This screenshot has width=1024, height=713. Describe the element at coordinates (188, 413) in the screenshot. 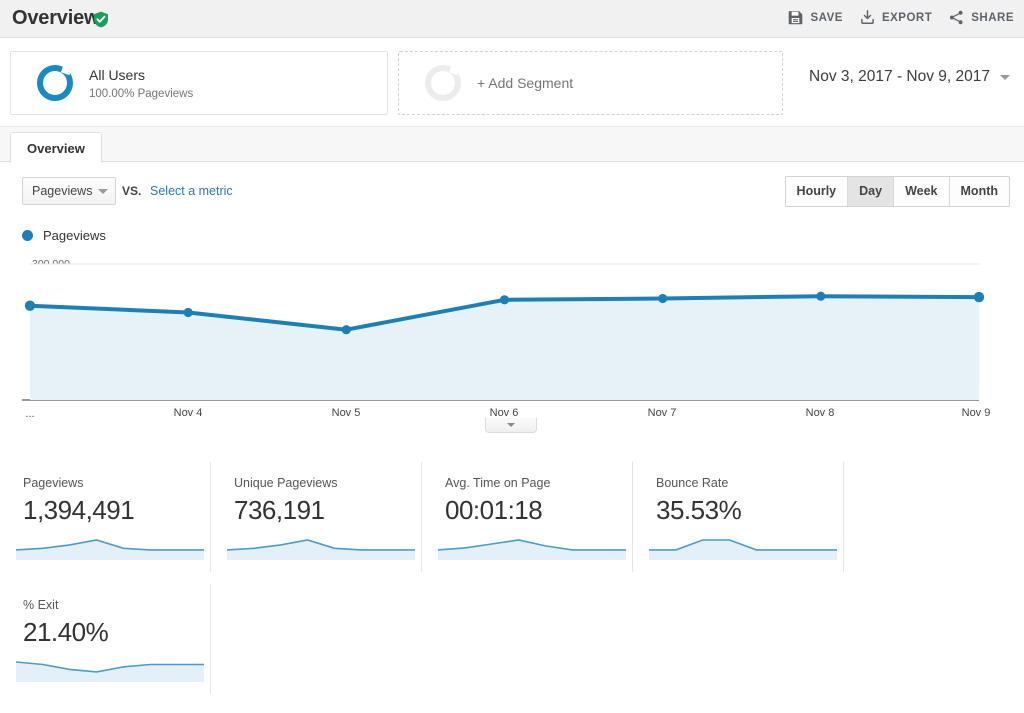

I see `x-axis-tick-1: Nov 4` at that location.